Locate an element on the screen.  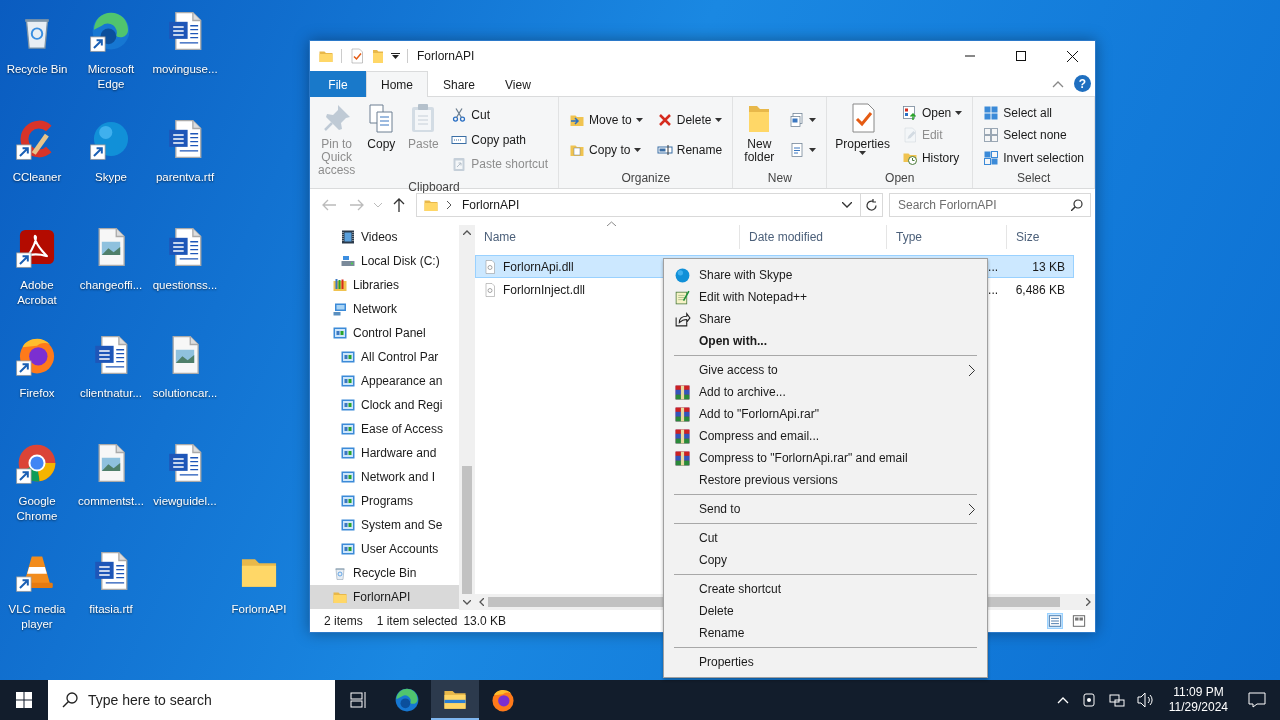
group-label: Organize is located at coordinates (646, 178).